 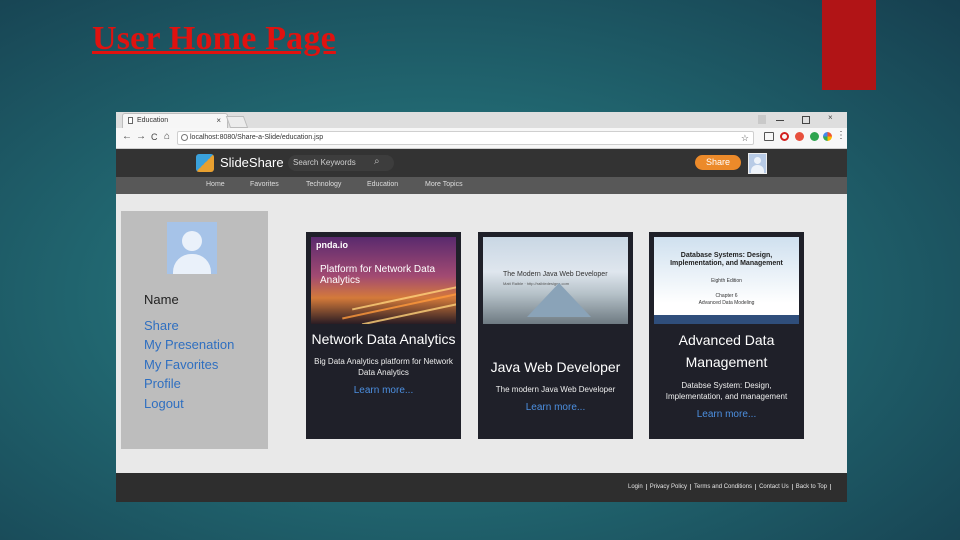 What do you see at coordinates (841, 135) in the screenshot?
I see `browser-menu-icon: ⋮` at bounding box center [841, 135].